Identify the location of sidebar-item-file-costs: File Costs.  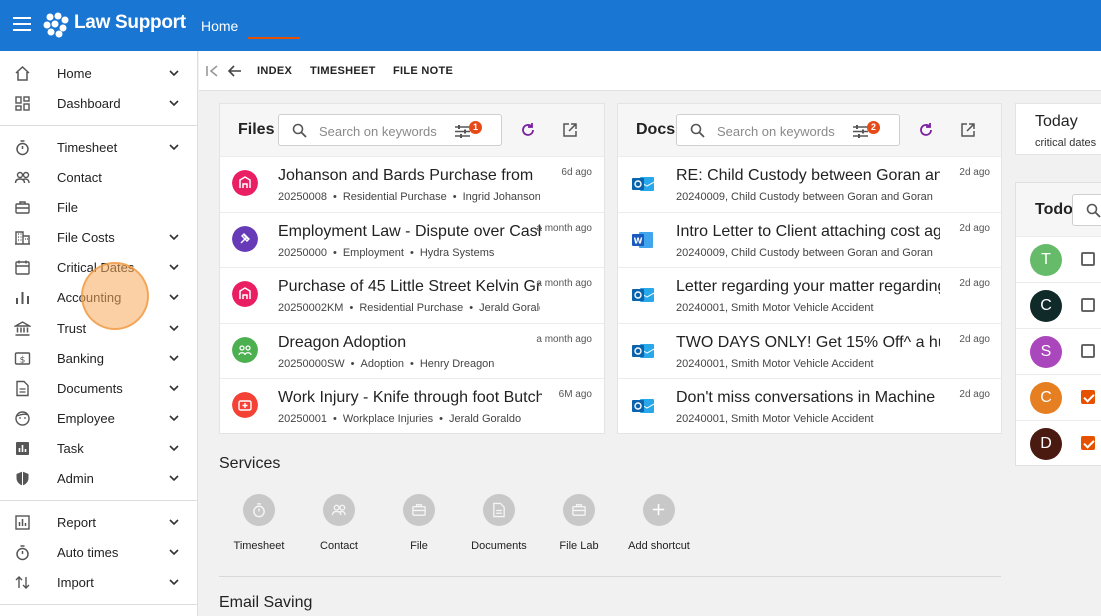
(99, 237).